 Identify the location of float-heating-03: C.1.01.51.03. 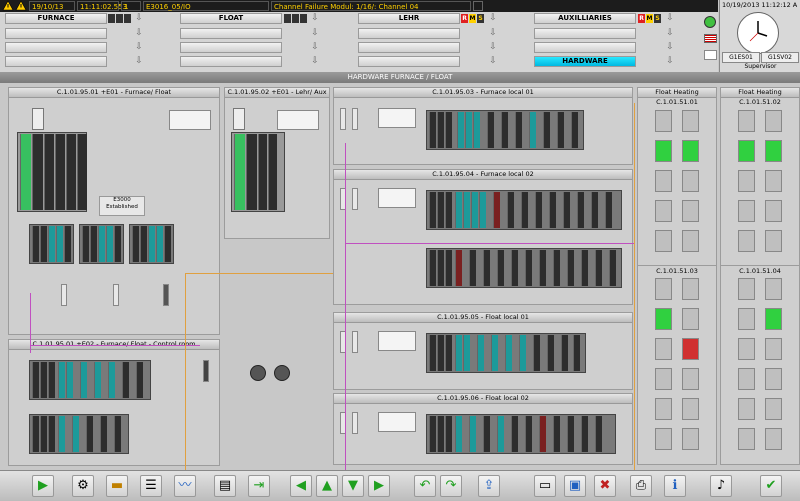
(677, 365).